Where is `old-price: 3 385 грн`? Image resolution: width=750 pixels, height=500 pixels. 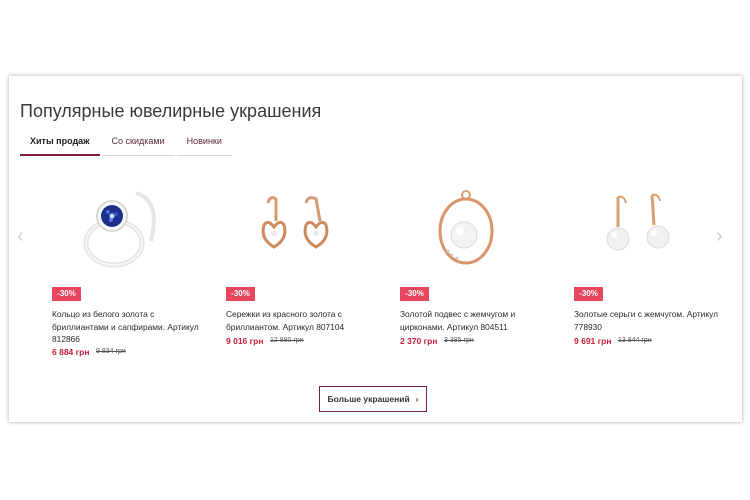 old-price: 3 385 грн is located at coordinates (459, 340).